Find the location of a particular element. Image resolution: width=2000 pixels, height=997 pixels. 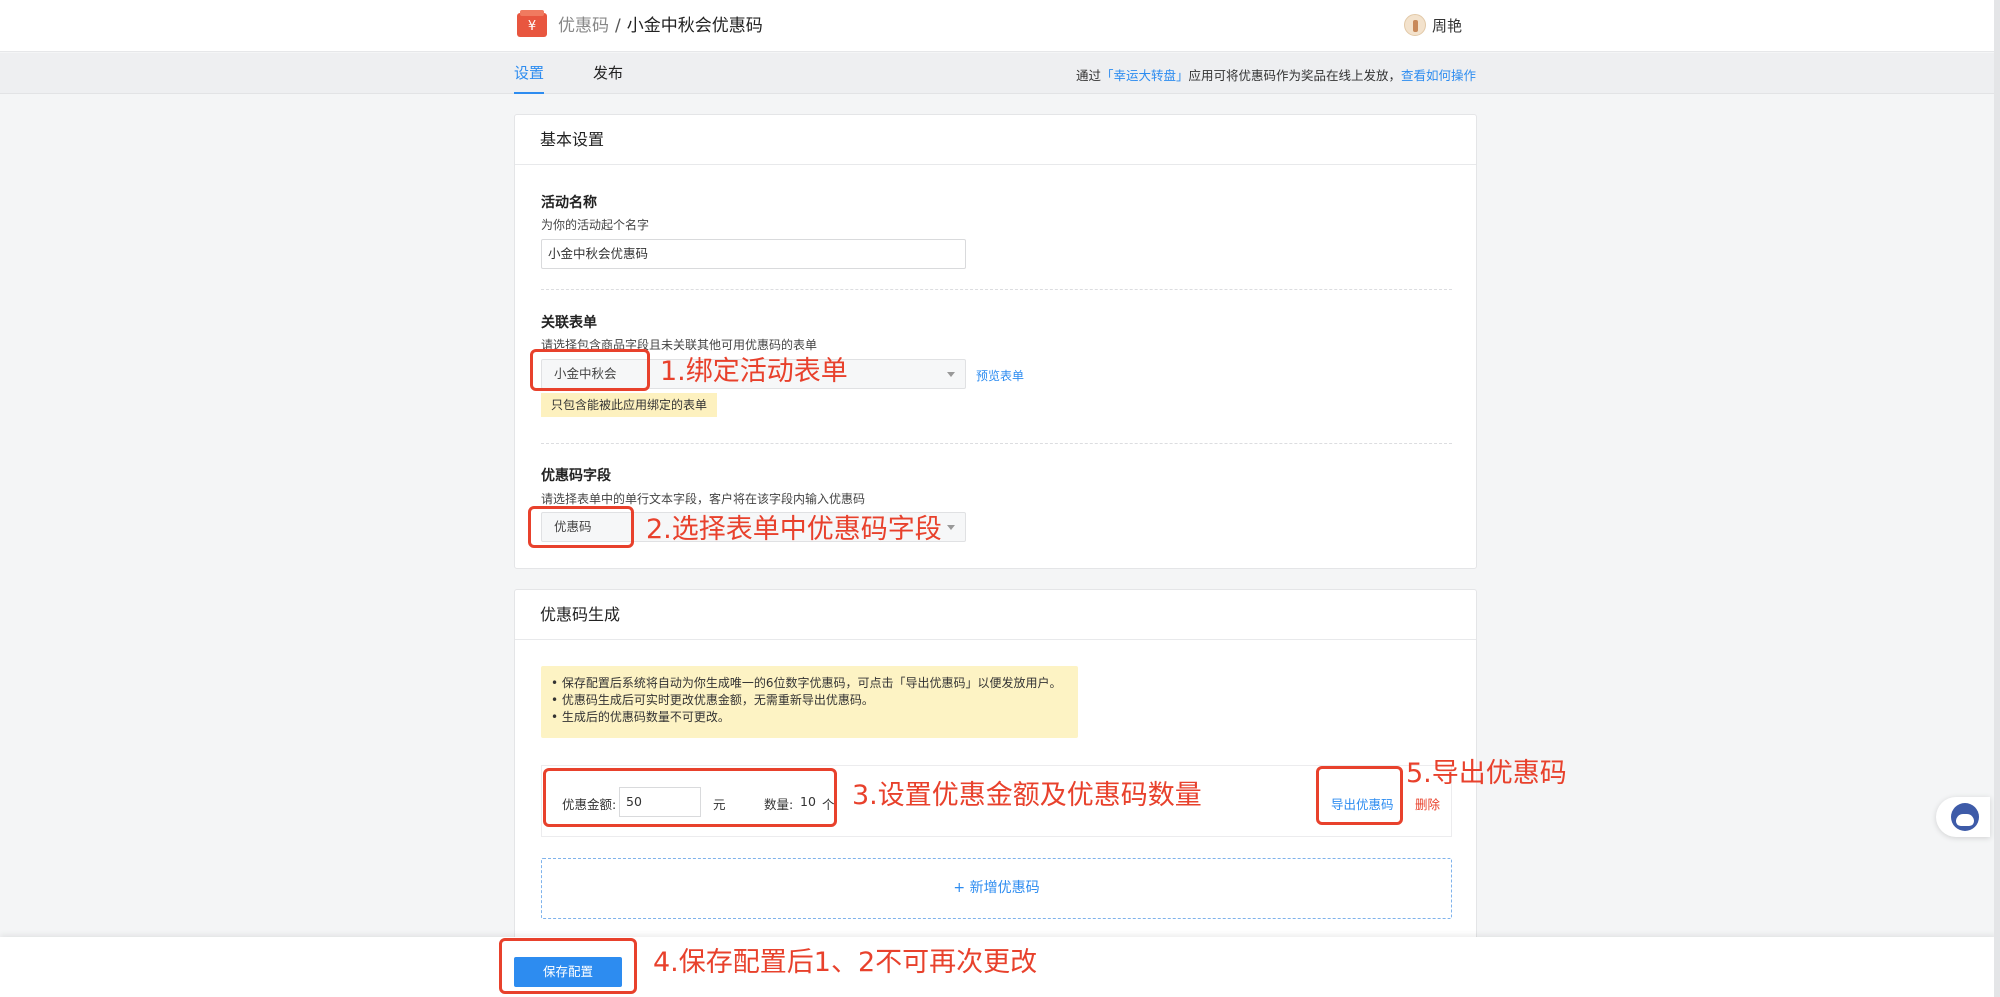

breadcrumb-current: 小金中秋会优惠码 is located at coordinates (694, 26).